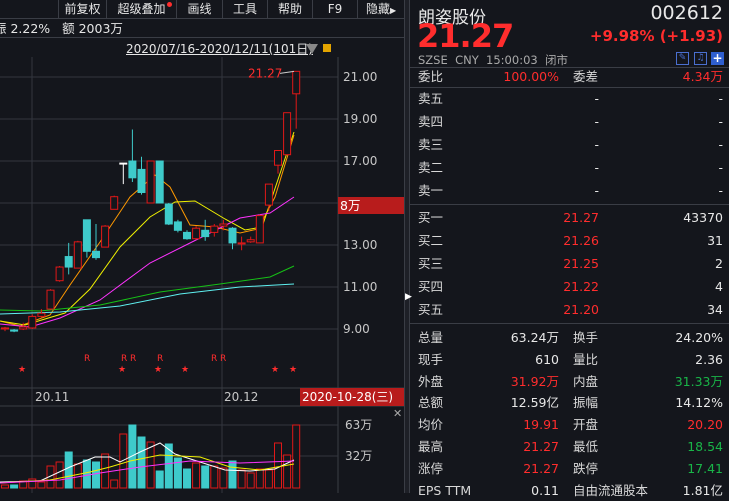  Describe the element at coordinates (586, 76) in the screenshot. I see `weicha-label: 委差` at that location.